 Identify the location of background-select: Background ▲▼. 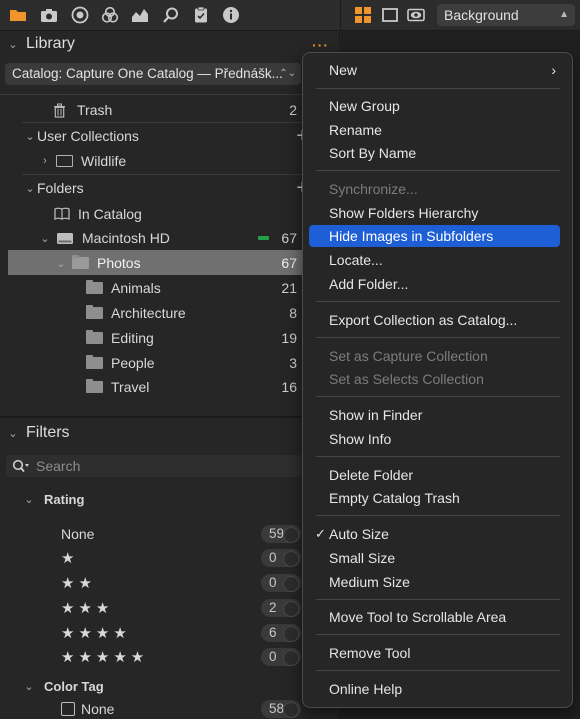
(506, 23).